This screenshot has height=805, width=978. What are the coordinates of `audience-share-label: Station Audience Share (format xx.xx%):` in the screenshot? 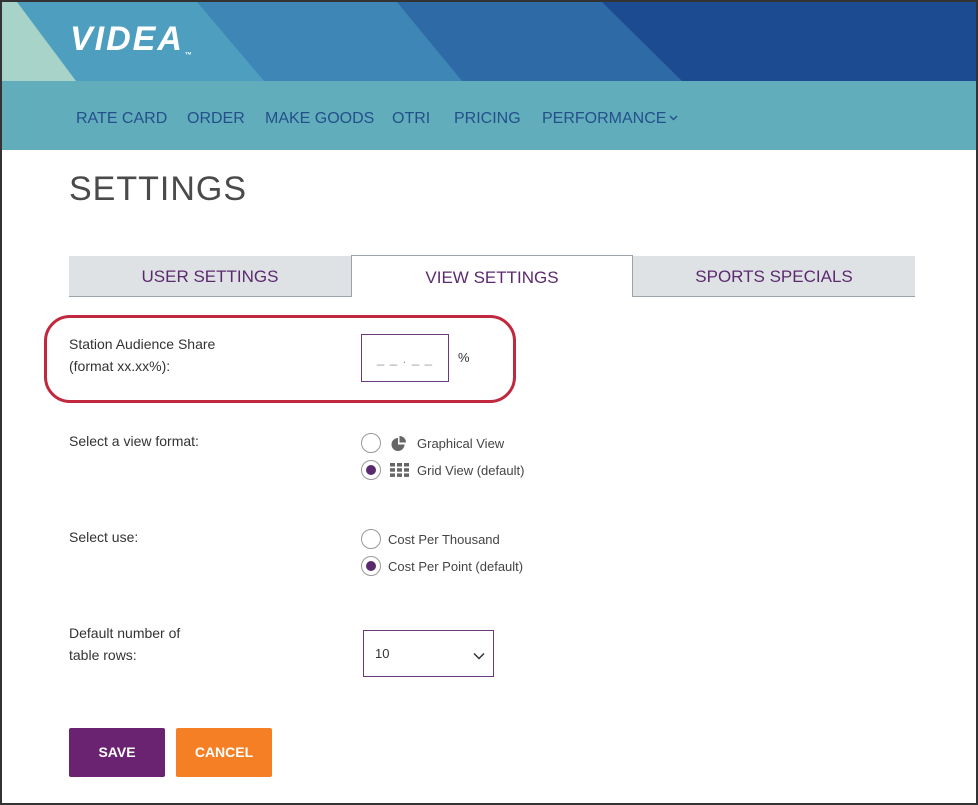 It's located at (142, 355).